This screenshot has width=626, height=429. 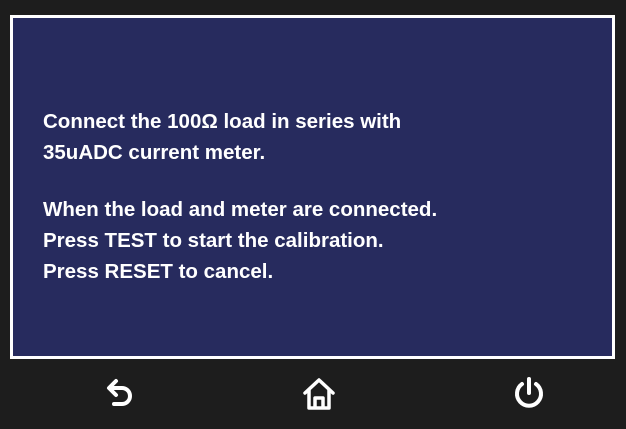 I want to click on power-icon, so click(x=529, y=392).